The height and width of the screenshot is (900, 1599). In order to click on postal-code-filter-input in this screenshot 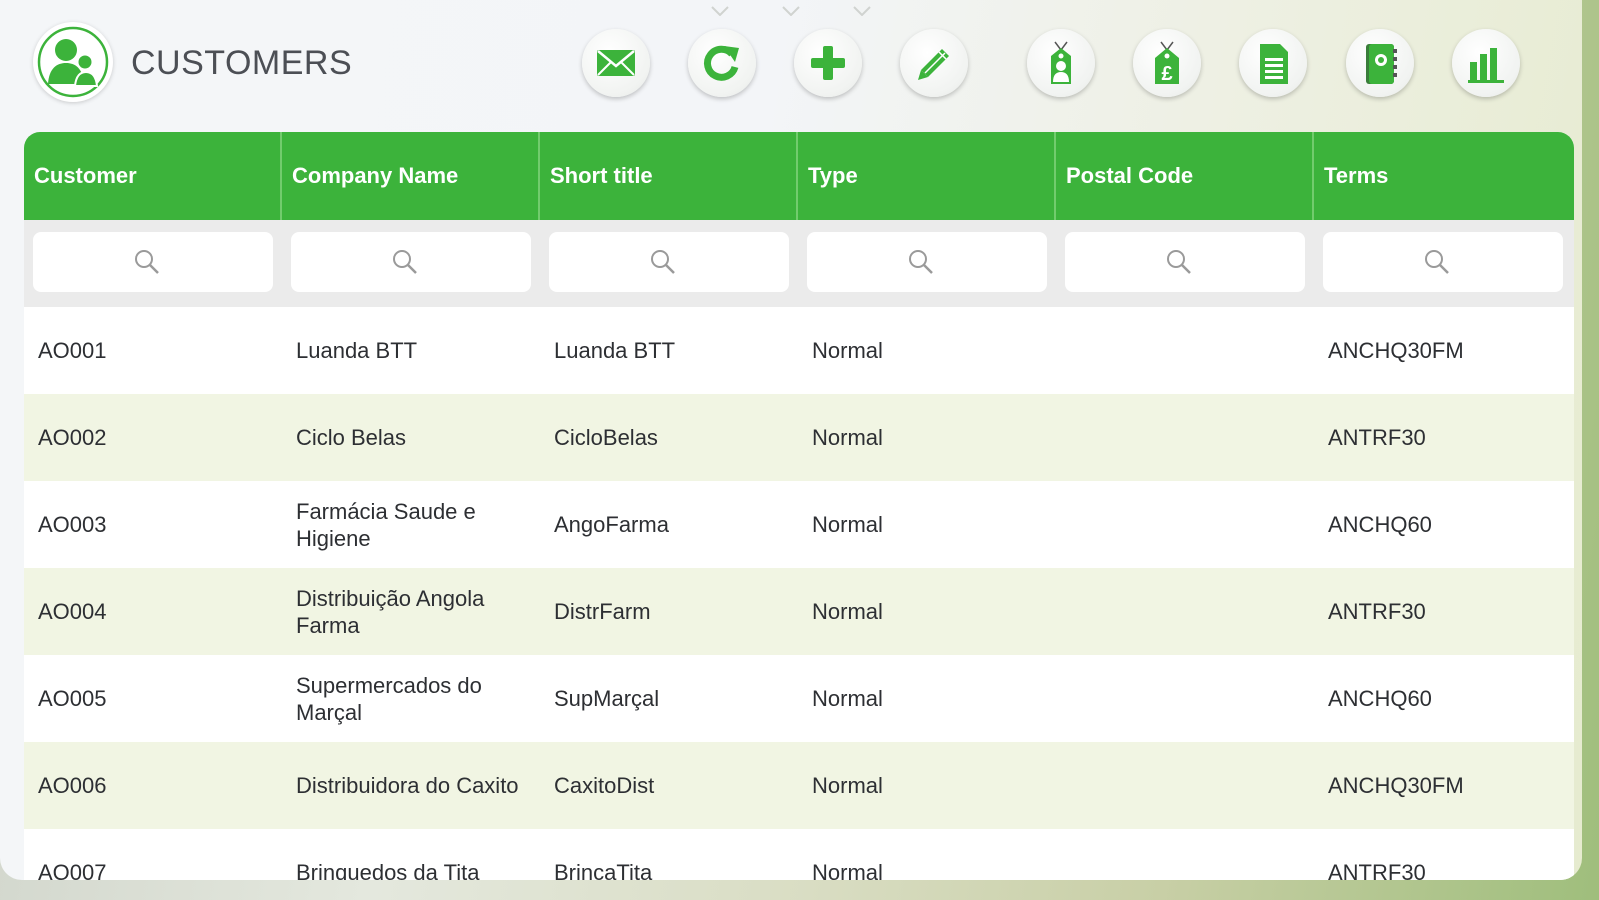, I will do `click(1185, 262)`.